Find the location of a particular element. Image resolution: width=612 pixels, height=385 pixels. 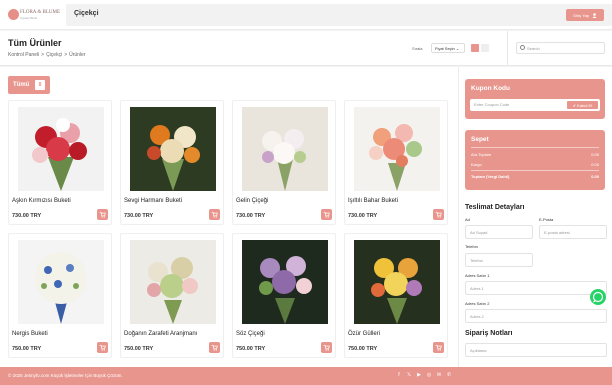

product-card: Gelin Çiçeği 730.00 TRY is located at coordinates (284, 162).